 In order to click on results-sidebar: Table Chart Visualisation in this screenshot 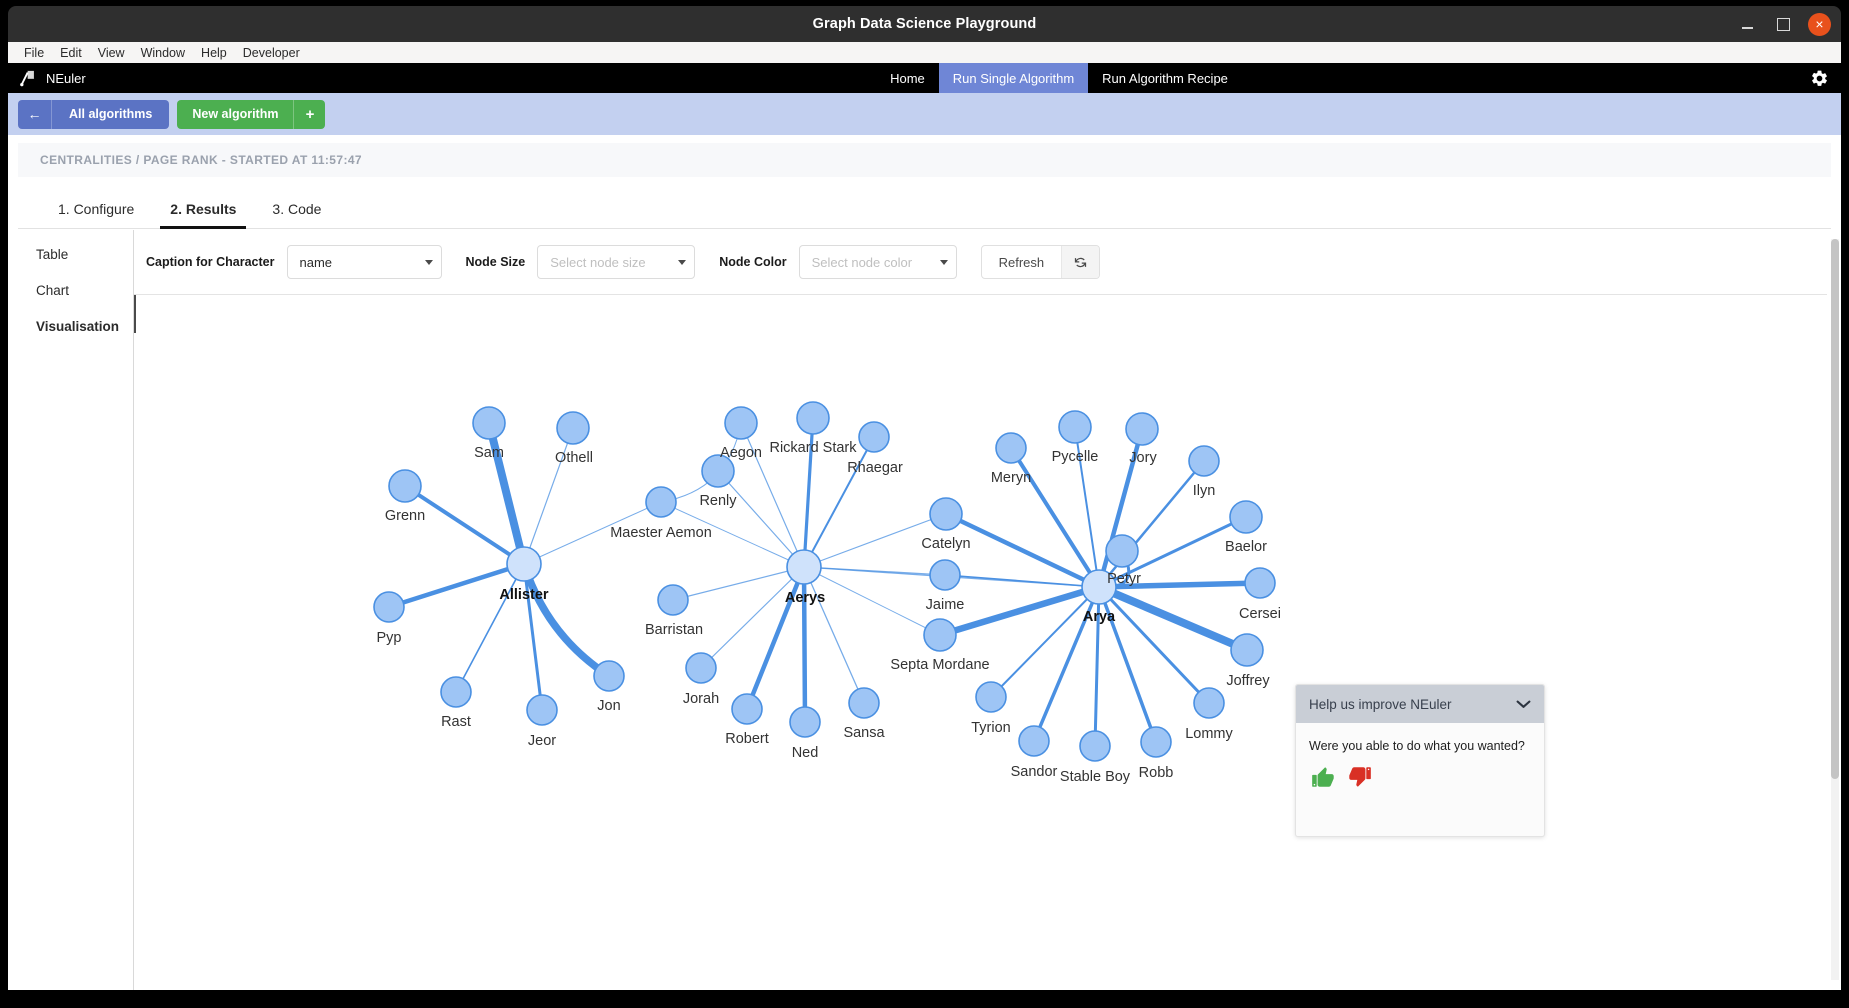, I will do `click(70, 610)`.